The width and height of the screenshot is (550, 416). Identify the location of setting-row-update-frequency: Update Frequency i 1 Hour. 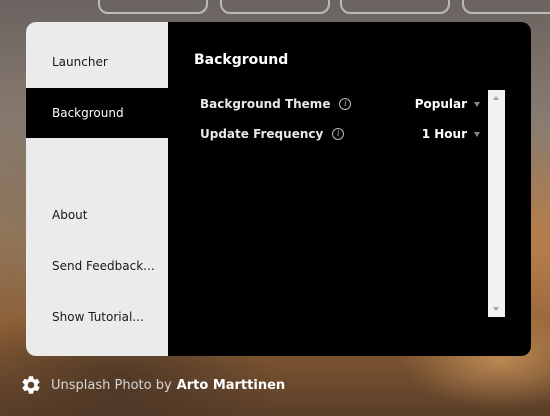
(340, 134).